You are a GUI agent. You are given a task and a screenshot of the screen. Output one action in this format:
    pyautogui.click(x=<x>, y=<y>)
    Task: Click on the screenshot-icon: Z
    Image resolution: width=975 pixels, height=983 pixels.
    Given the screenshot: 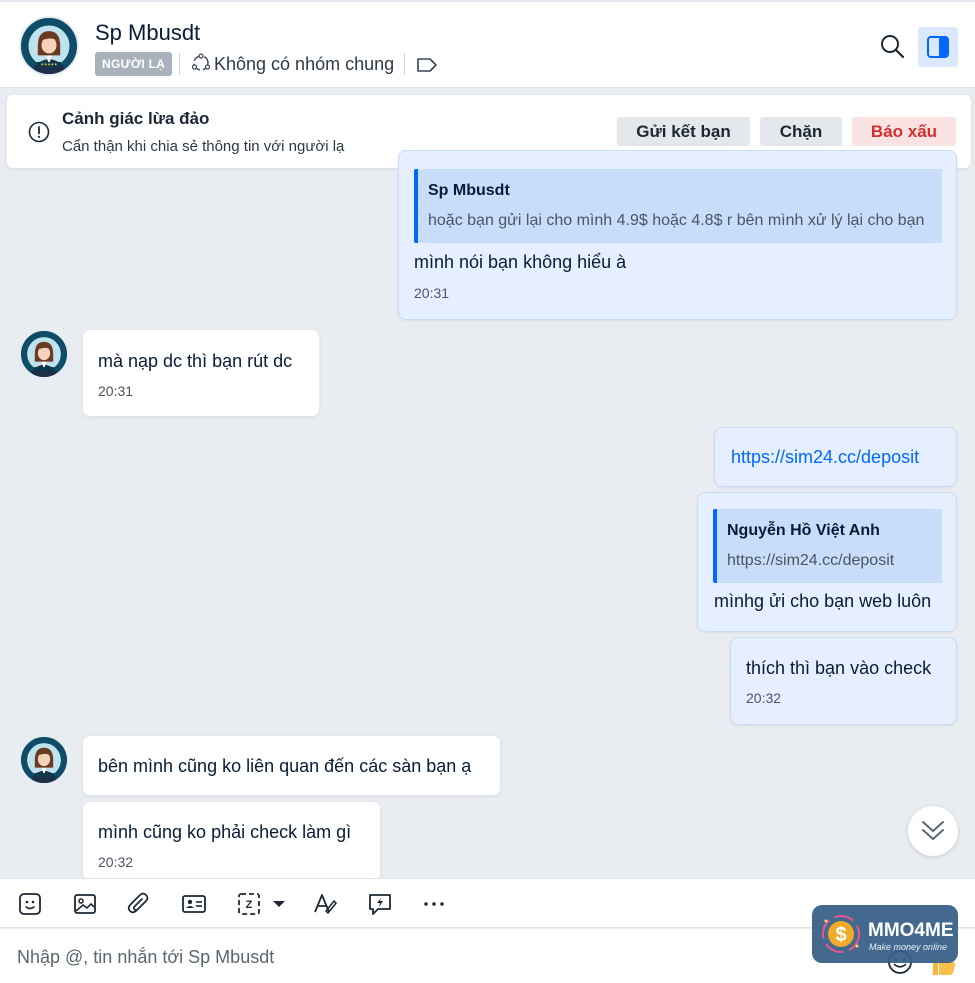 What is the action you would take?
    pyautogui.click(x=261, y=904)
    